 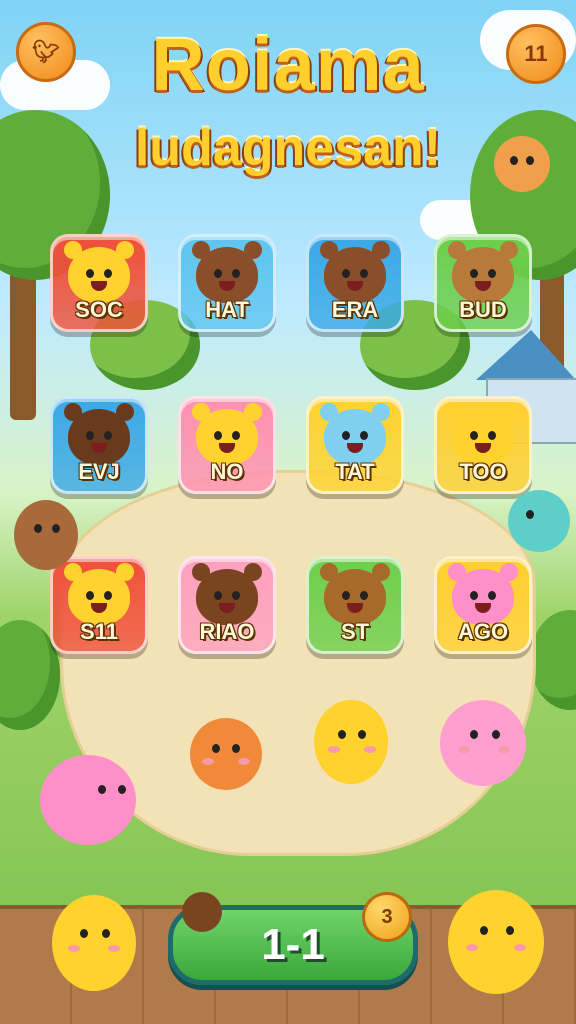 I want to click on word-tile: EVJ, so click(x=99, y=445).